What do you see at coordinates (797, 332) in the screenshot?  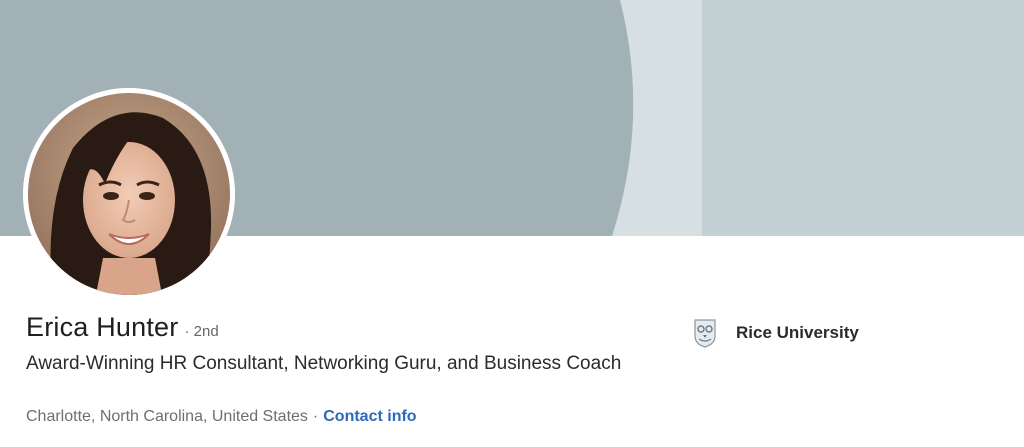 I see `school-name: Rice University` at bounding box center [797, 332].